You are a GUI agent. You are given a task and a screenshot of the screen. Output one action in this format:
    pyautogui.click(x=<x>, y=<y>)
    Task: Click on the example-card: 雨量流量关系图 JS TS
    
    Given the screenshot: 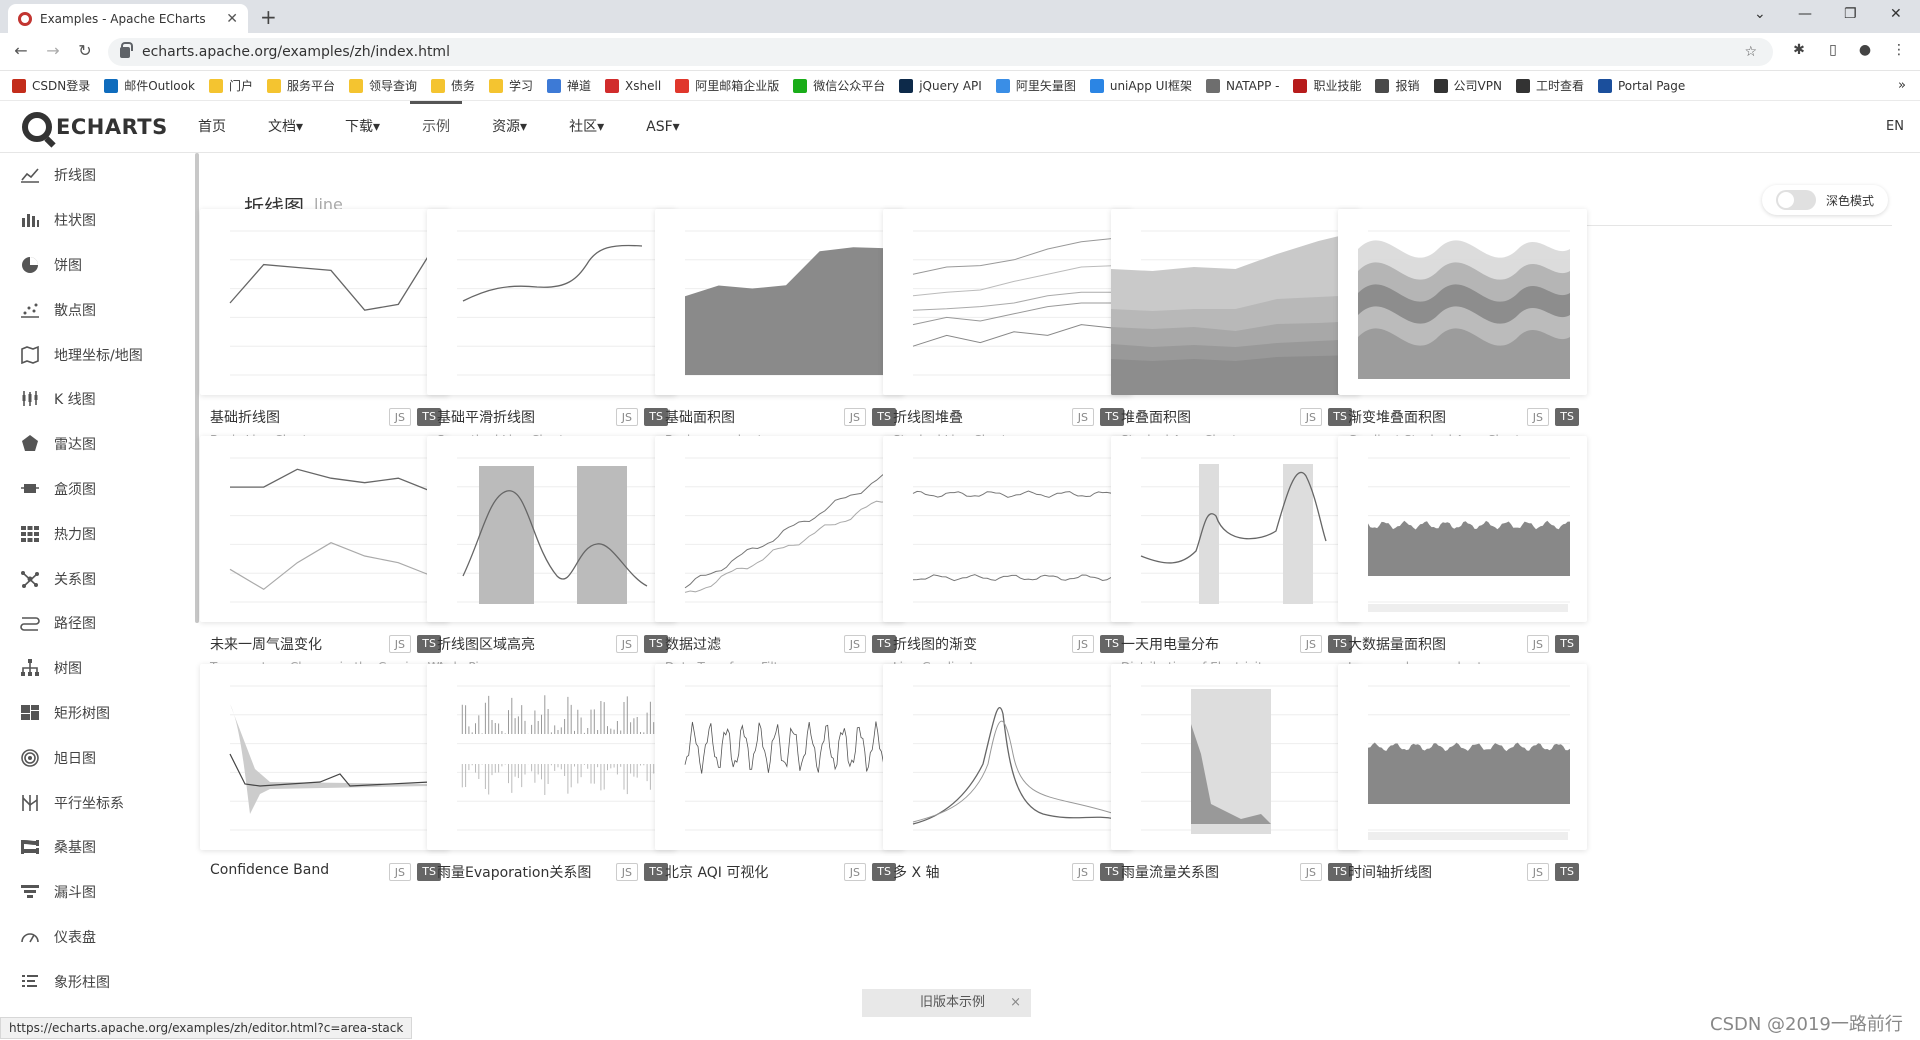 What is the action you would take?
    pyautogui.click(x=1235, y=772)
    